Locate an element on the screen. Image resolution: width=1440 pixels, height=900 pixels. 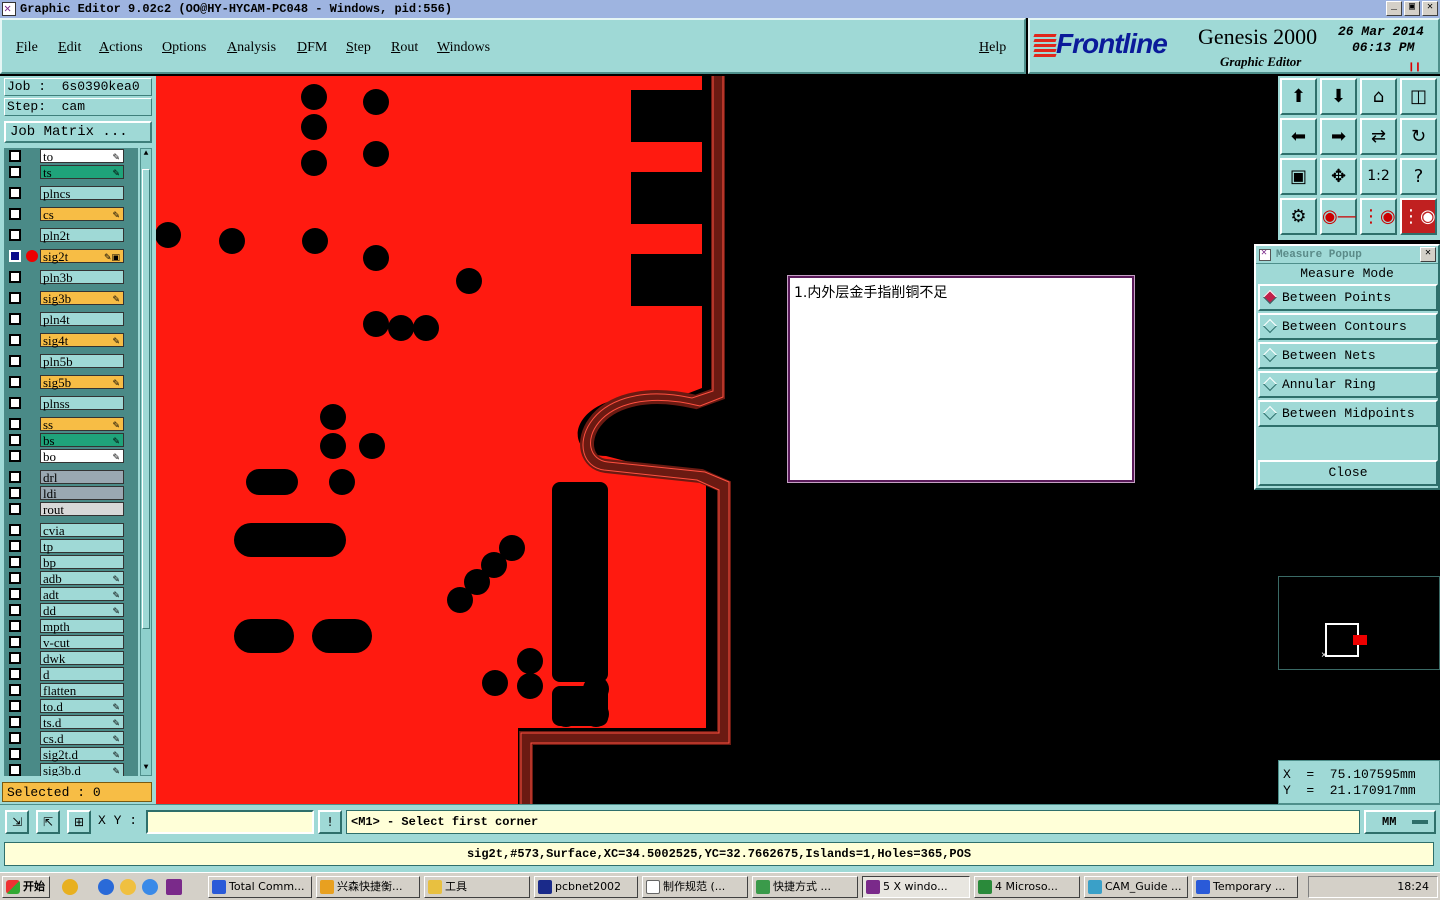
drc-highlight-button: ⋮◉ is located at coordinates (1418, 216).